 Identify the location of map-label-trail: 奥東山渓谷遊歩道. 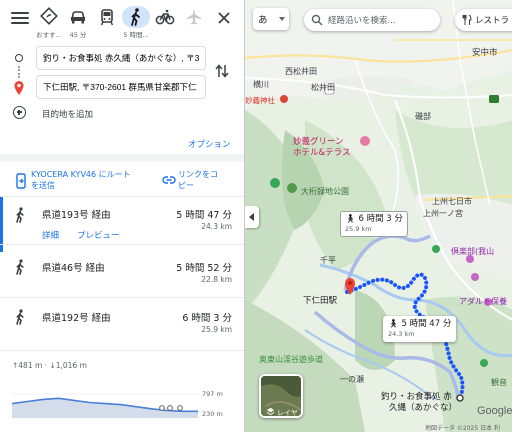
(291, 359).